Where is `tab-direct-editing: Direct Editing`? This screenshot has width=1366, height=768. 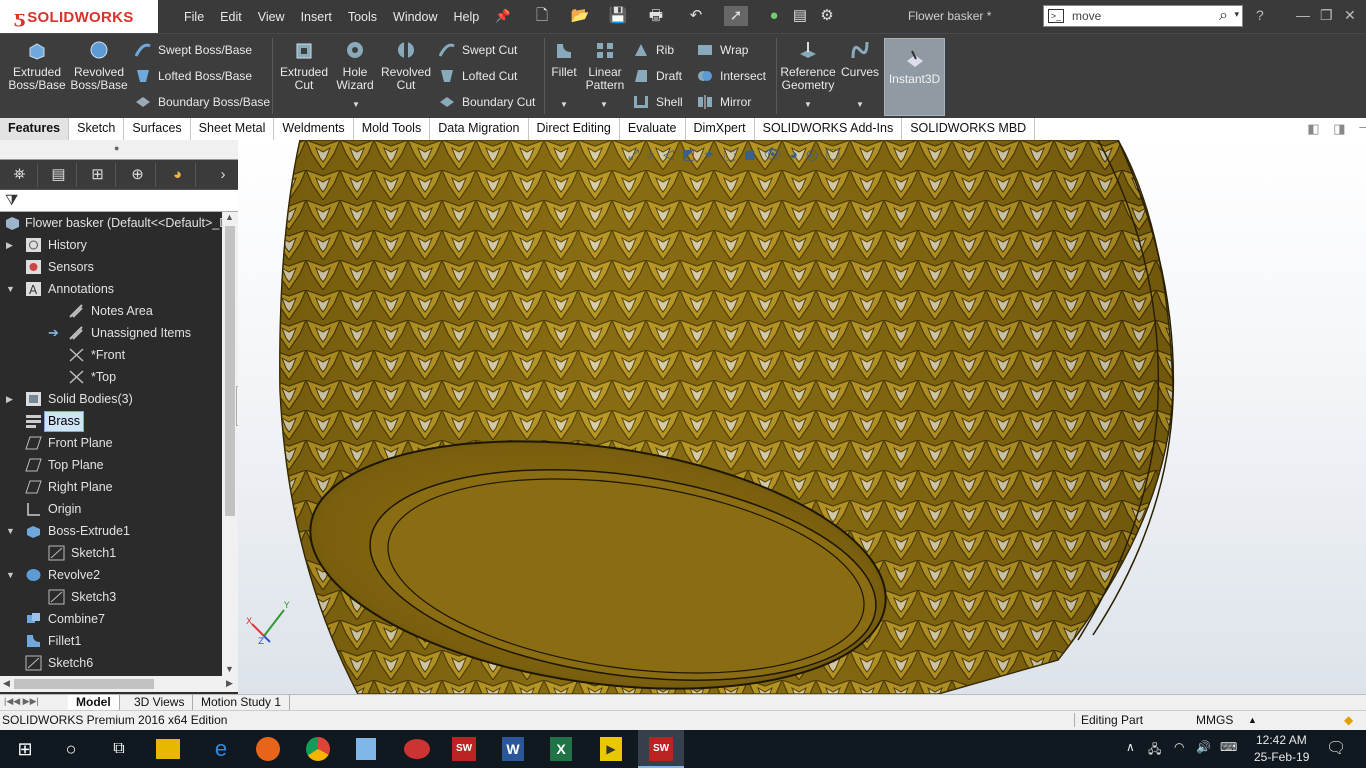
tab-direct-editing: Direct Editing is located at coordinates (574, 129).